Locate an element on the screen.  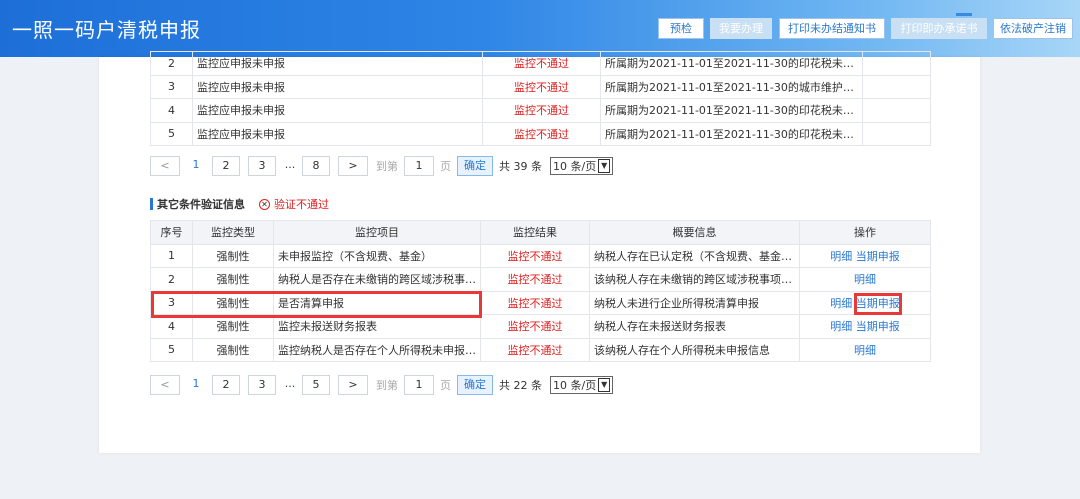
row-number: 1 is located at coordinates (171, 255).